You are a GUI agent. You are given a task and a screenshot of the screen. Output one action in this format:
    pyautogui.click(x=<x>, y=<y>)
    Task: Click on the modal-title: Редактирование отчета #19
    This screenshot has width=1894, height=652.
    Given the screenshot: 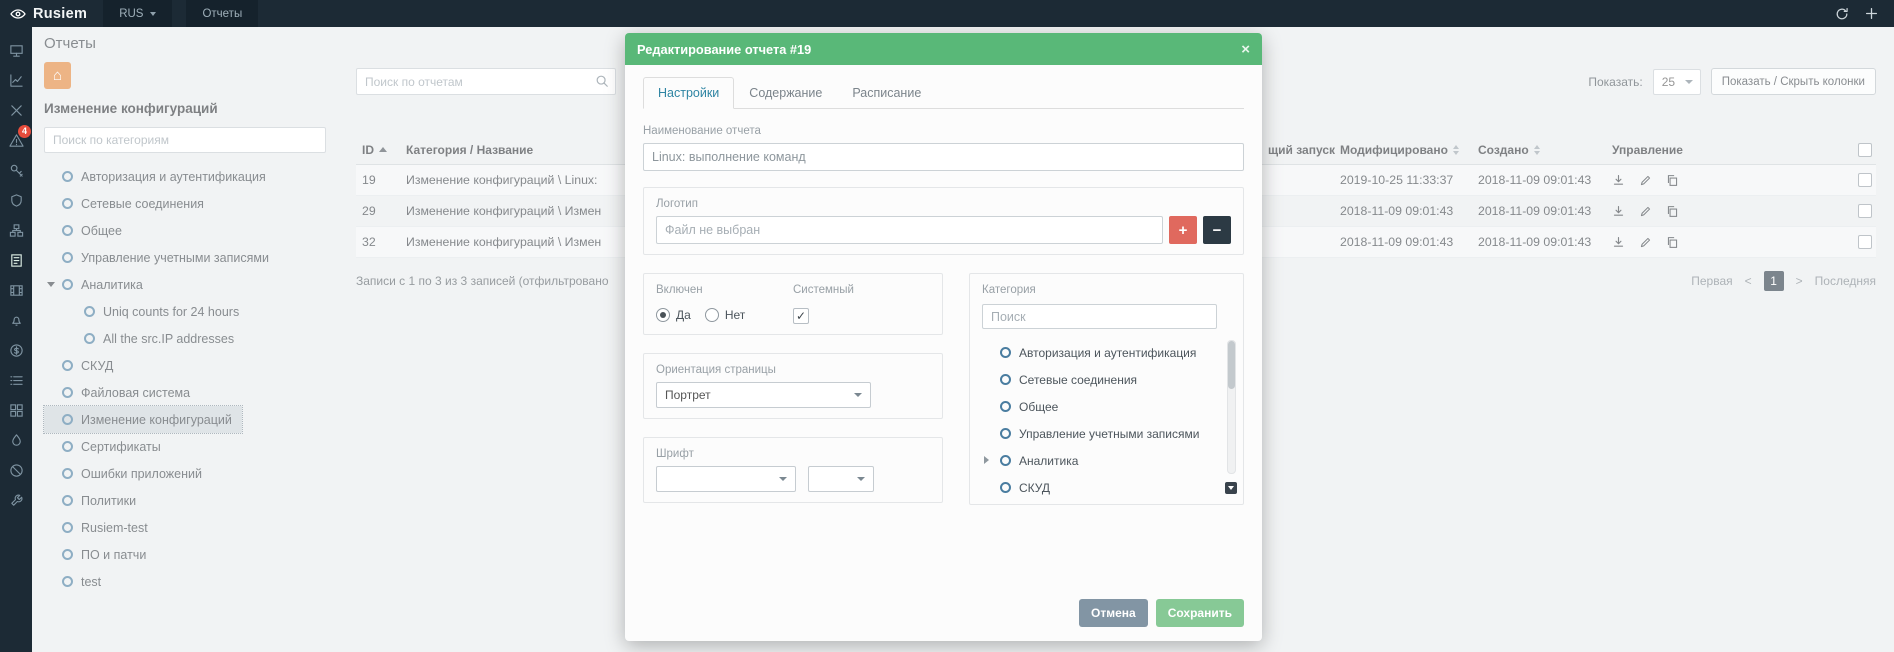 What is the action you would take?
    pyautogui.click(x=724, y=49)
    